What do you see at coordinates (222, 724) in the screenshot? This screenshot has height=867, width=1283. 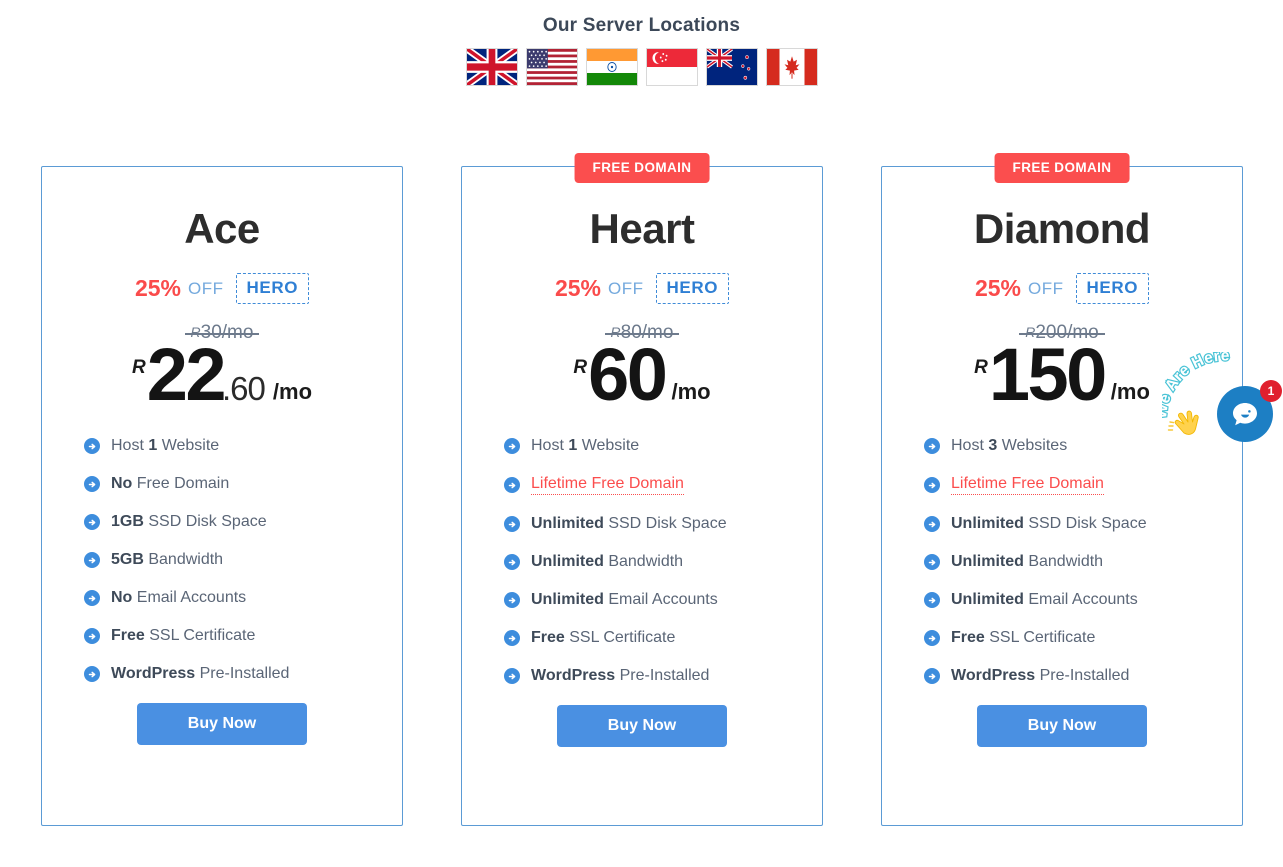 I see `buy-now-button-ace: Buy Now` at bounding box center [222, 724].